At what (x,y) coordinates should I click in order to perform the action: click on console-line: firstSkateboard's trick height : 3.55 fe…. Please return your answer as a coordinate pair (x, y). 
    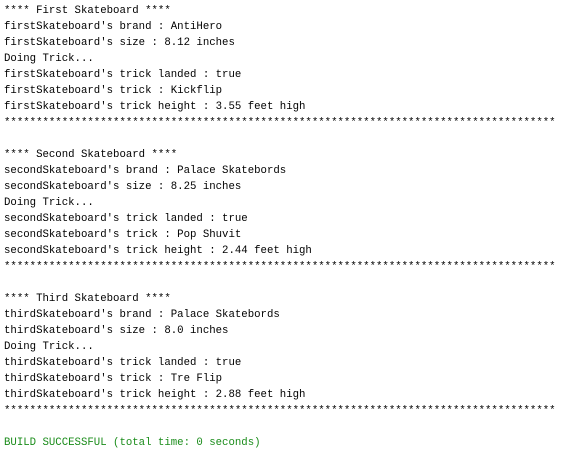
    Looking at the image, I should click on (155, 107).